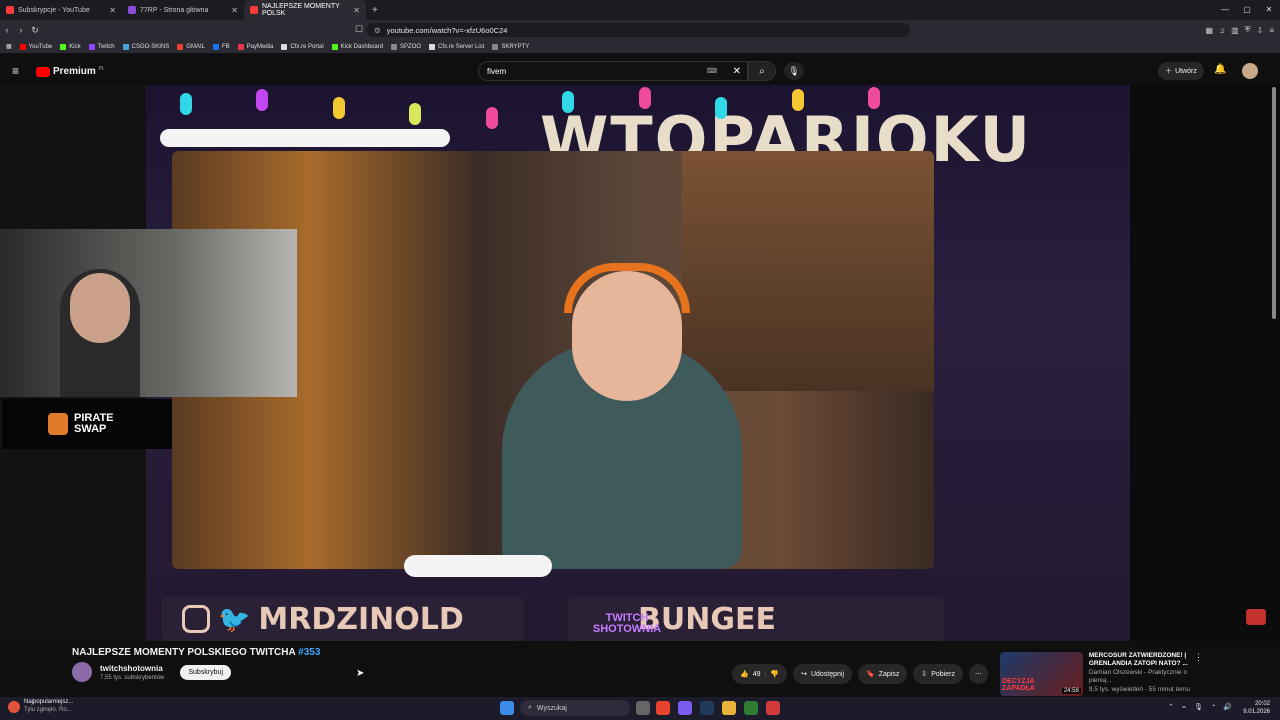 Image resolution: width=1280 pixels, height=720 pixels. Describe the element at coordinates (663, 708) in the screenshot. I see `brave-browser-icon` at that location.